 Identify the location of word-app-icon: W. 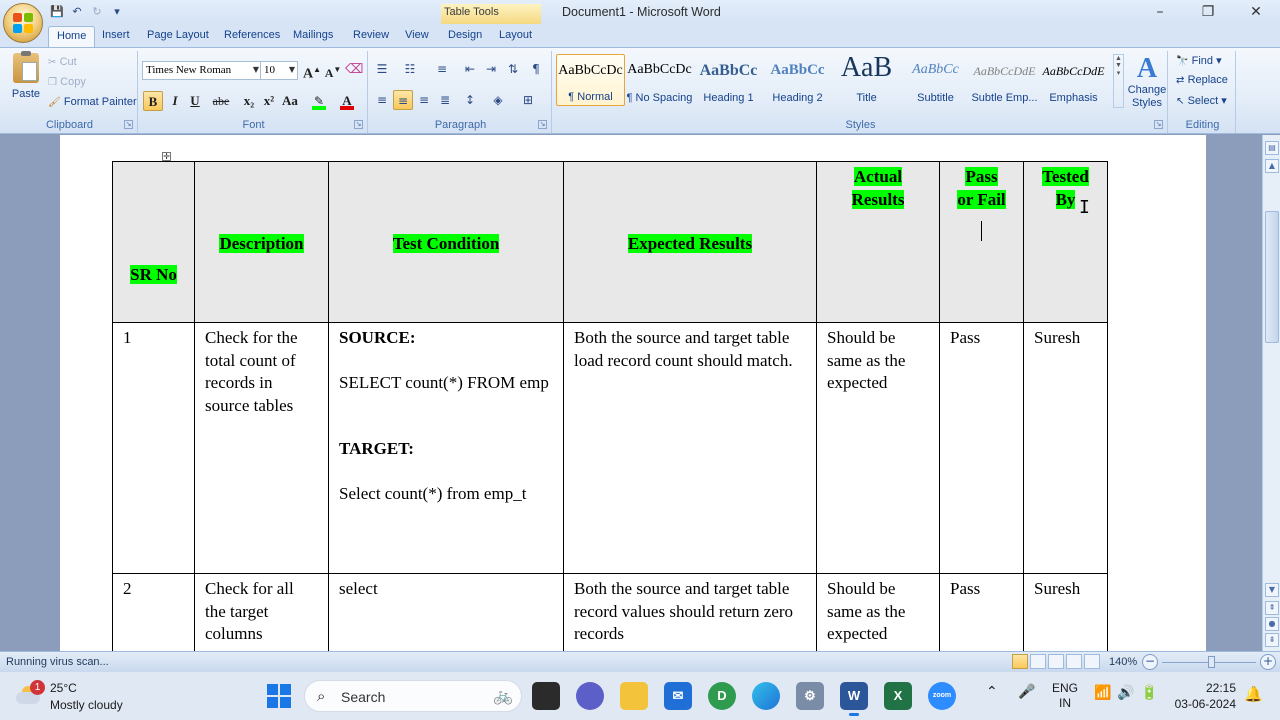
(854, 699).